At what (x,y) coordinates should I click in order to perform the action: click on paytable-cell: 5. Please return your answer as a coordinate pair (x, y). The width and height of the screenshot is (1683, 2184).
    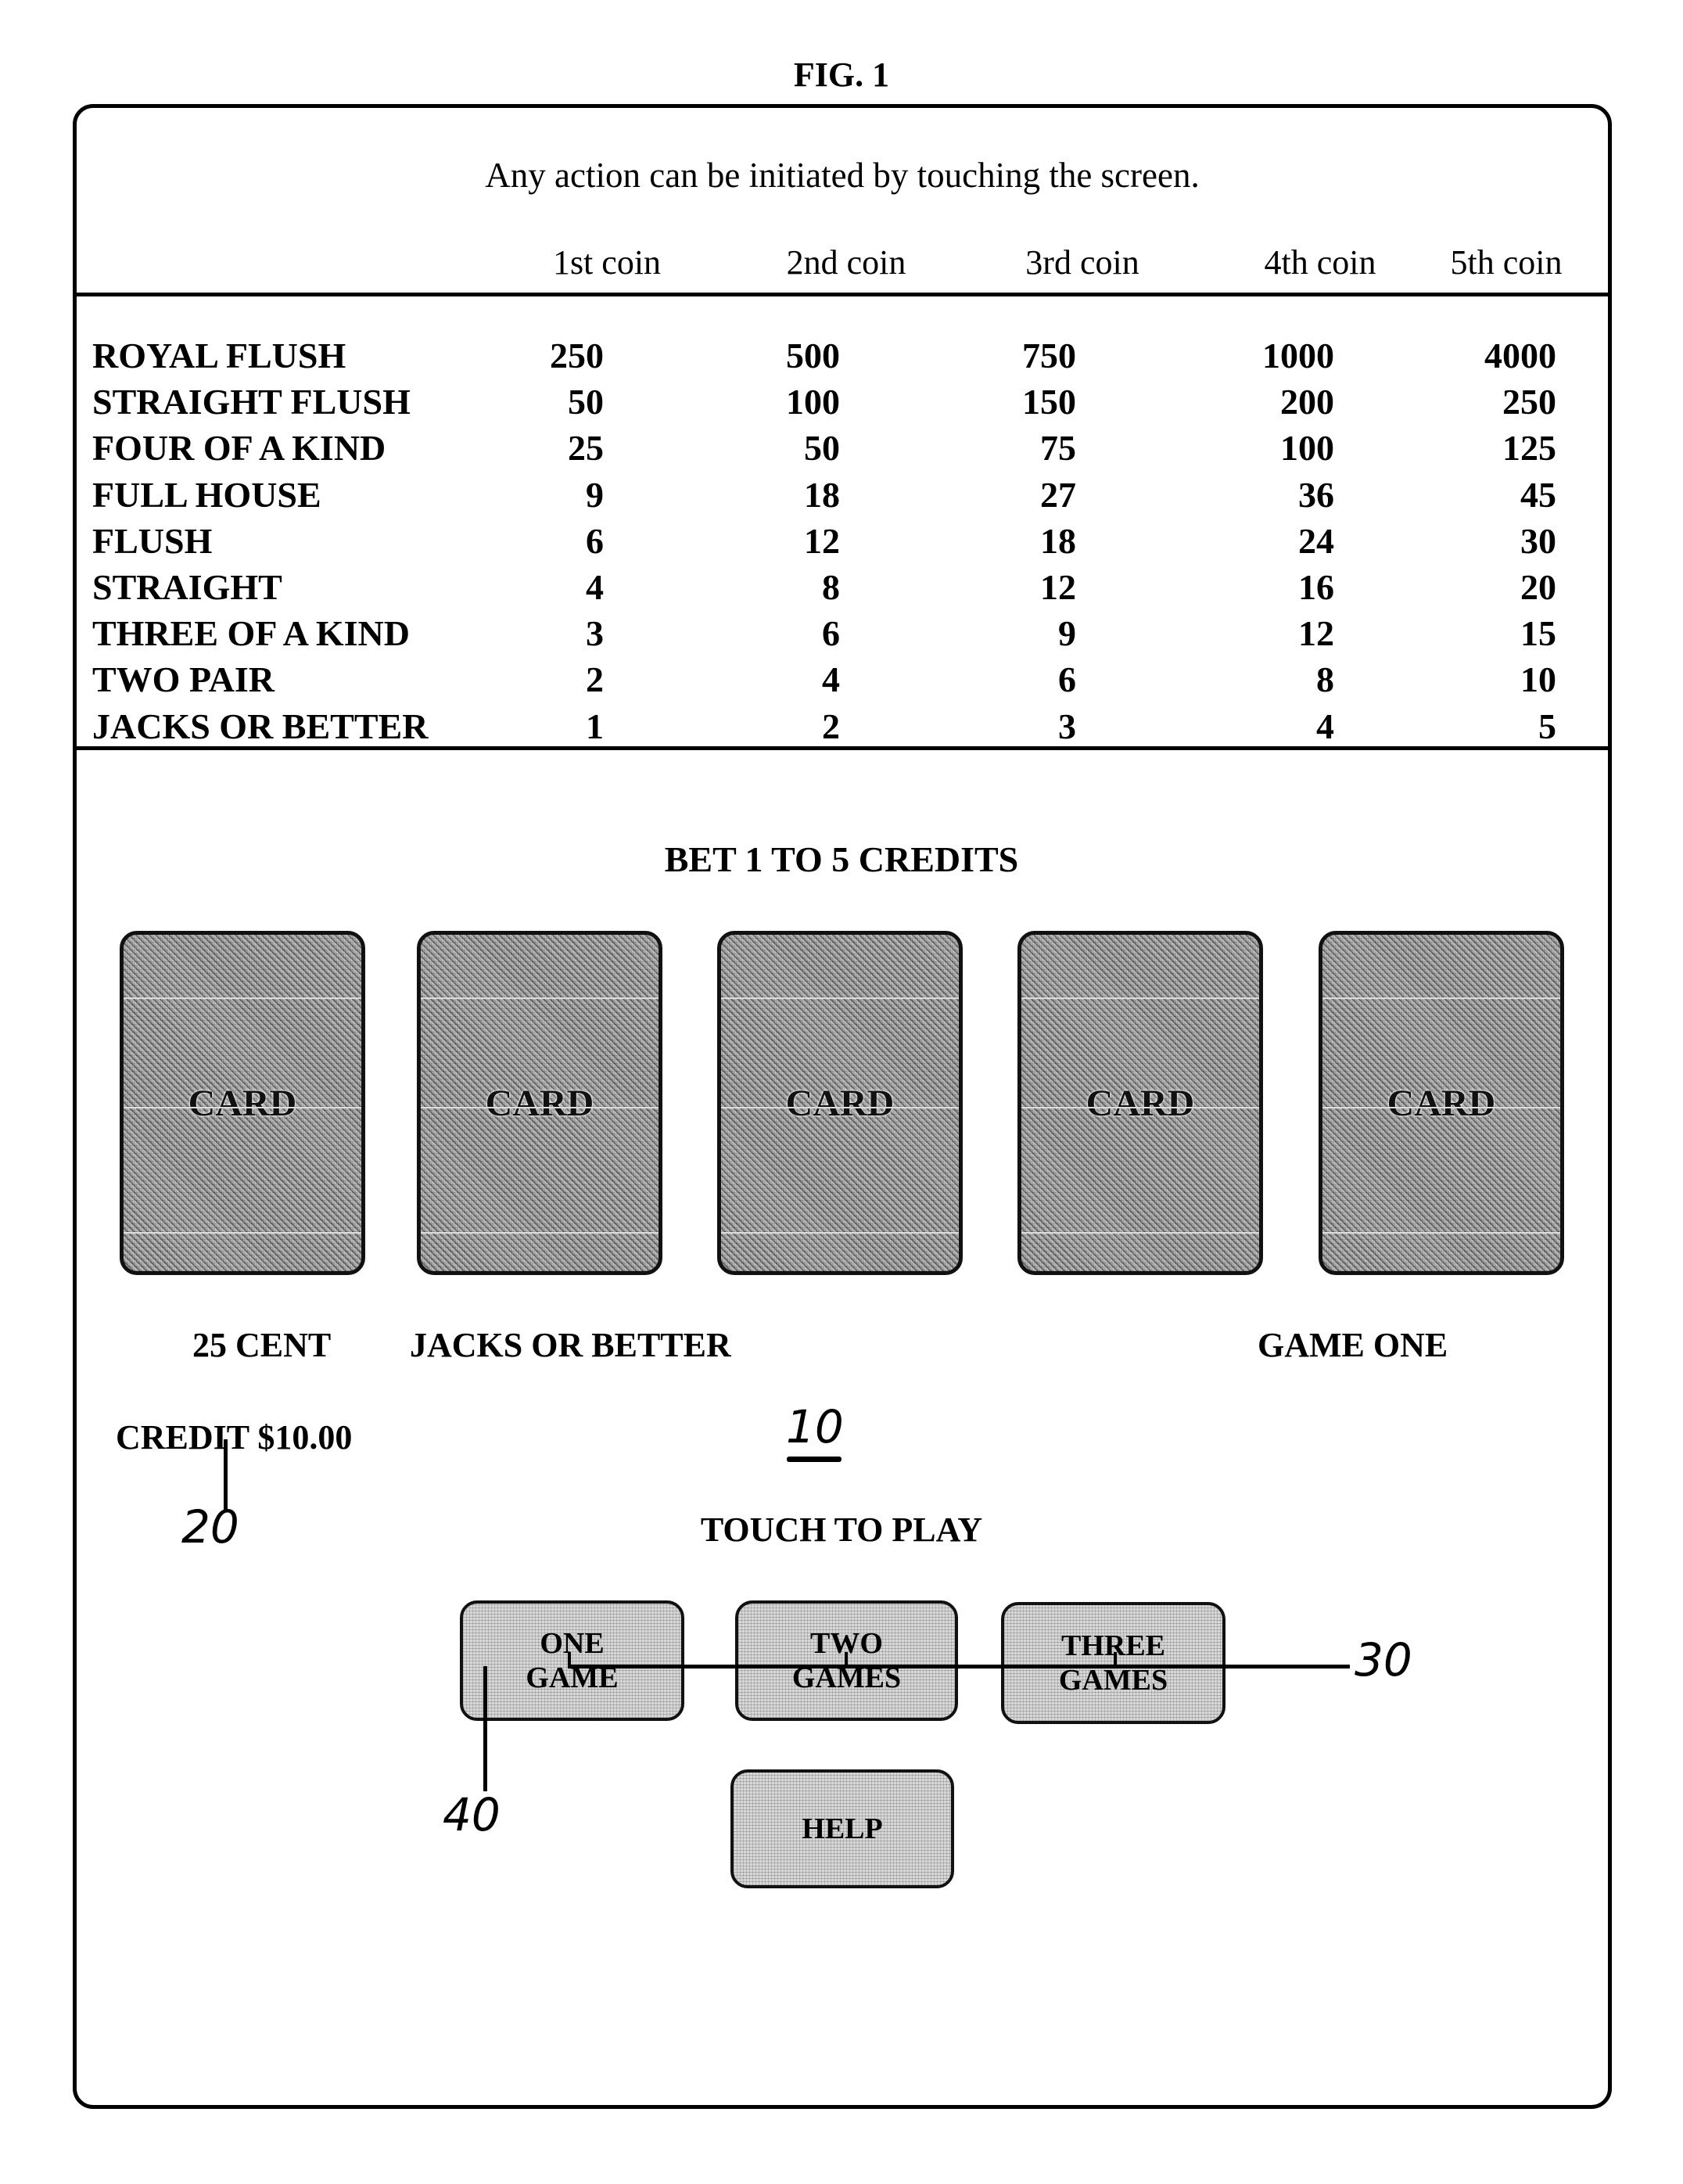
    Looking at the image, I should click on (1547, 726).